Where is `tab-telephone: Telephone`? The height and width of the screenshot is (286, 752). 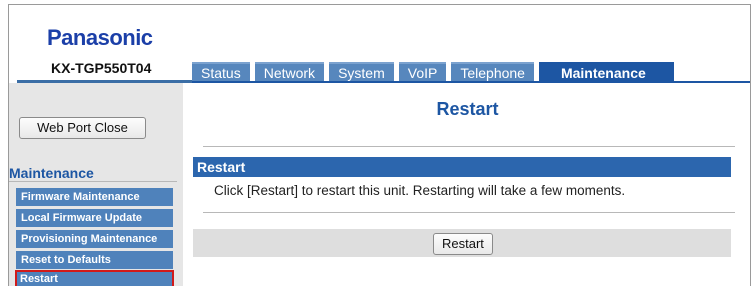
tab-telephone: Telephone is located at coordinates (492, 72).